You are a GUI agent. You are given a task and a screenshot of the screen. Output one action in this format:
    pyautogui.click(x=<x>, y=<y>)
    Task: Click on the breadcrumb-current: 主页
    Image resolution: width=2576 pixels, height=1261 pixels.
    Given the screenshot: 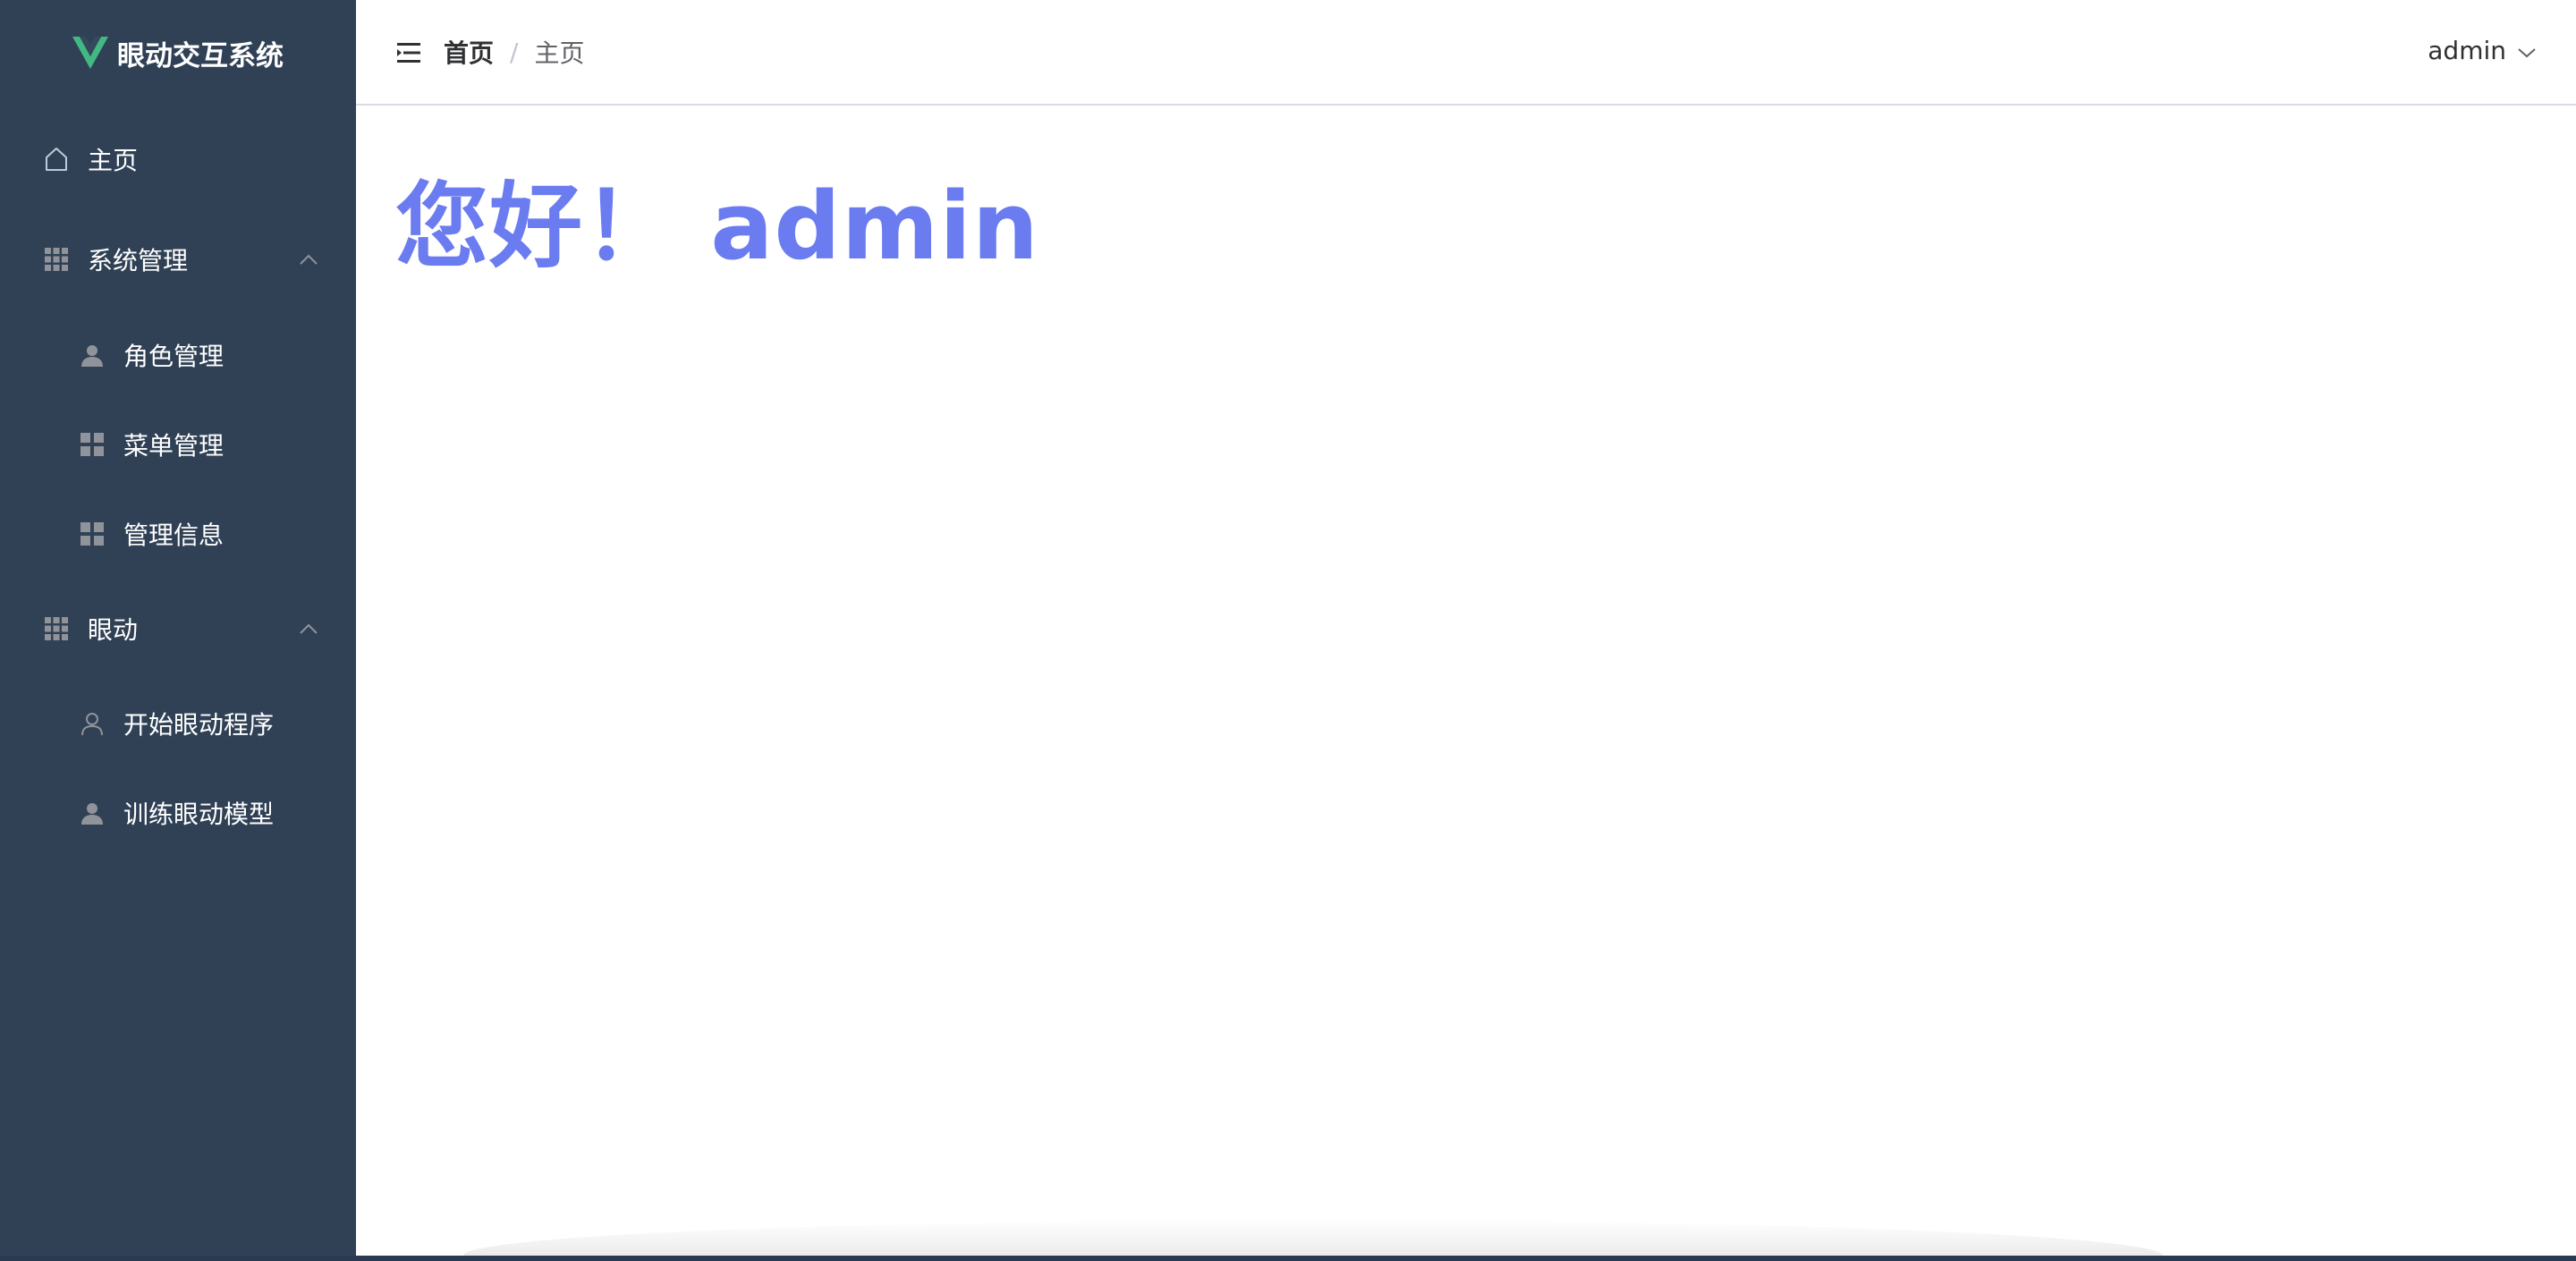 What is the action you would take?
    pyautogui.click(x=559, y=53)
    